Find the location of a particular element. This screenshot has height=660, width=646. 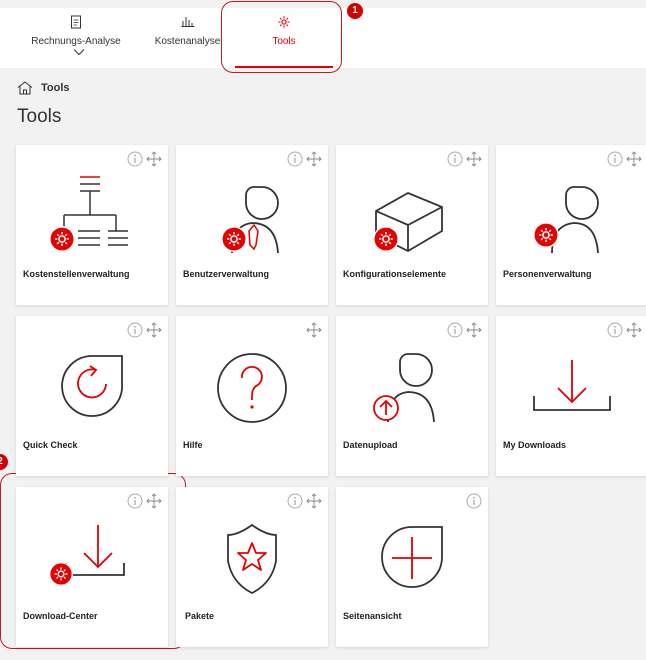

tile-pakete: Pakete is located at coordinates (252, 567).